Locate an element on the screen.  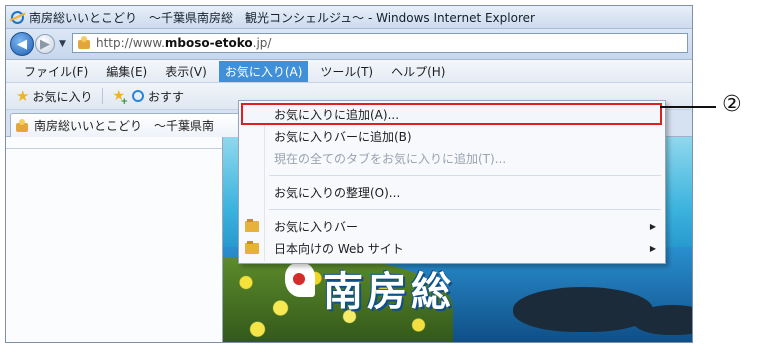
site-favicon-icon is located at coordinates (84, 43).